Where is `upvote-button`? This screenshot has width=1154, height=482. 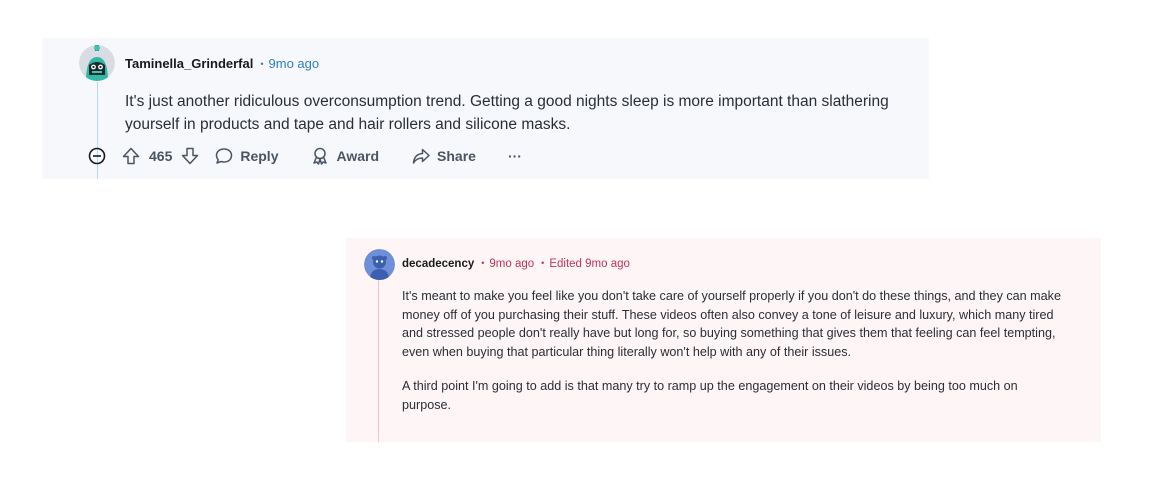 upvote-button is located at coordinates (131, 156).